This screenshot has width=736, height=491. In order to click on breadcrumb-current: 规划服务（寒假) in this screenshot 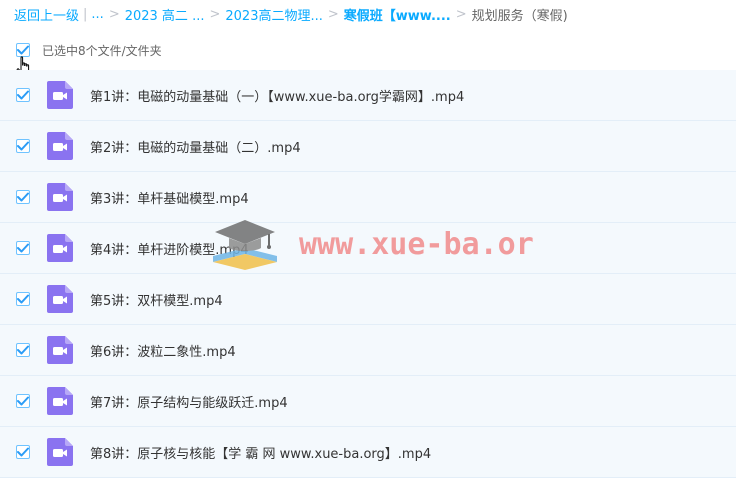, I will do `click(519, 16)`.